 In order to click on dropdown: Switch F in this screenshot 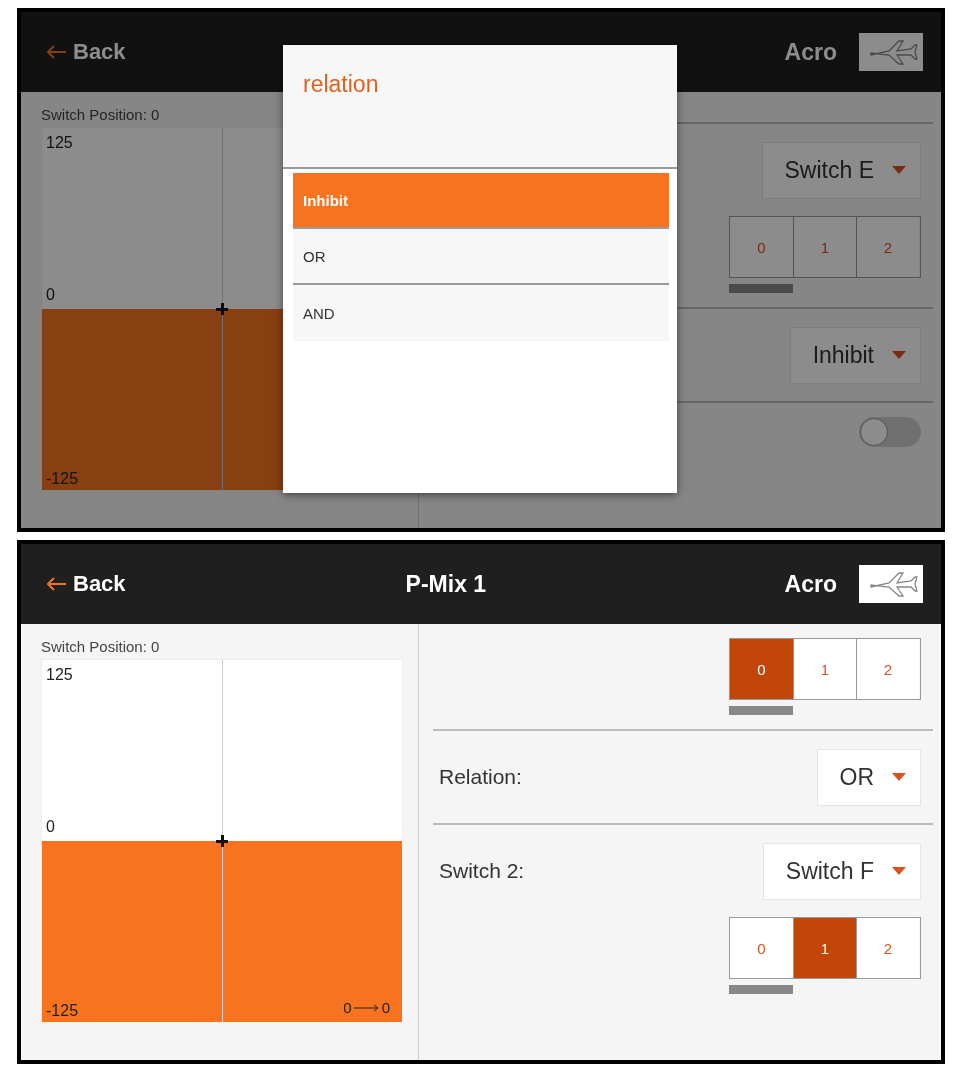, I will do `click(841, 871)`.